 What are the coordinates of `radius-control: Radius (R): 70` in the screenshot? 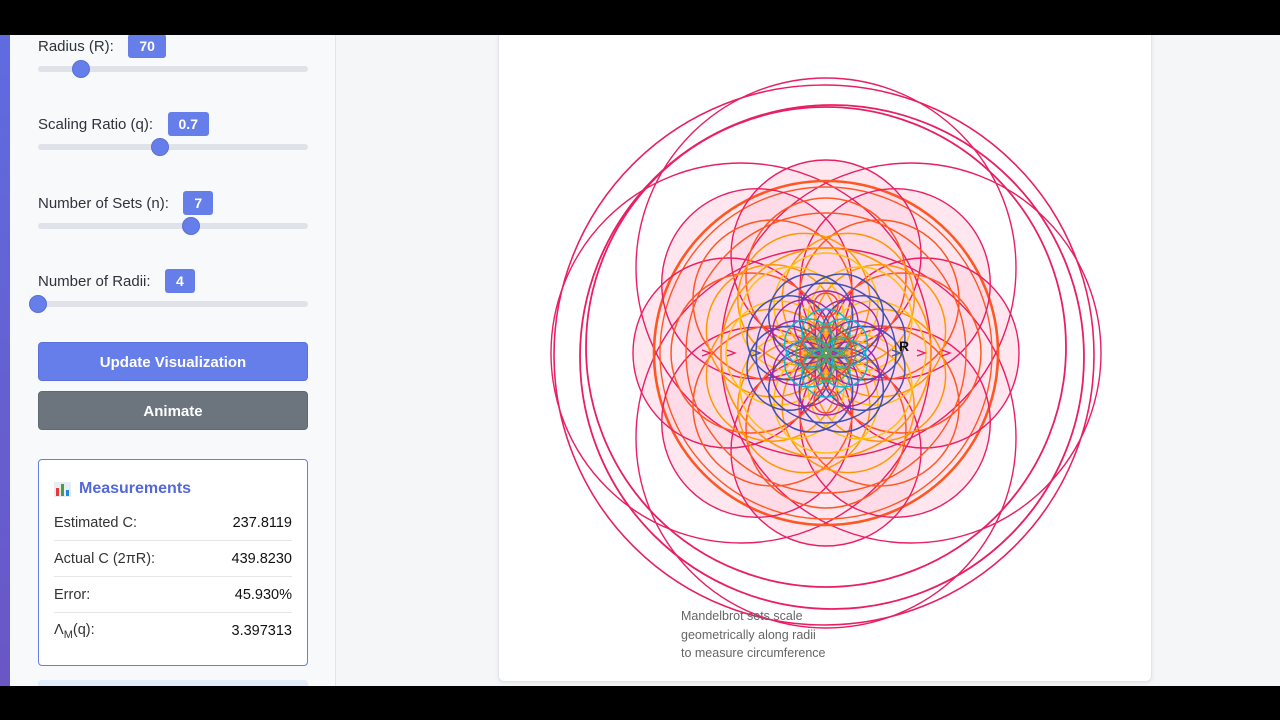 It's located at (173, 56).